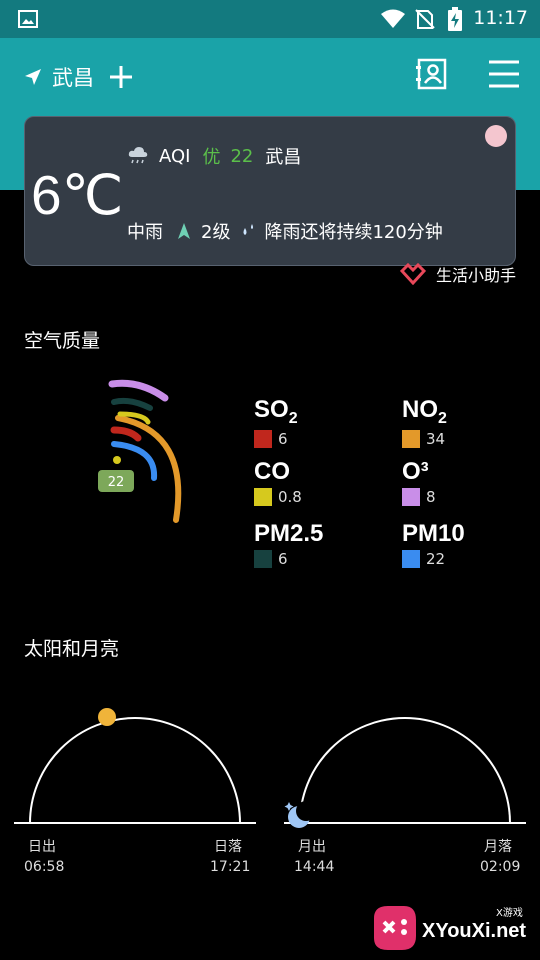  Describe the element at coordinates (474, 931) in the screenshot. I see `watermark-text: XYouXi.net` at that location.